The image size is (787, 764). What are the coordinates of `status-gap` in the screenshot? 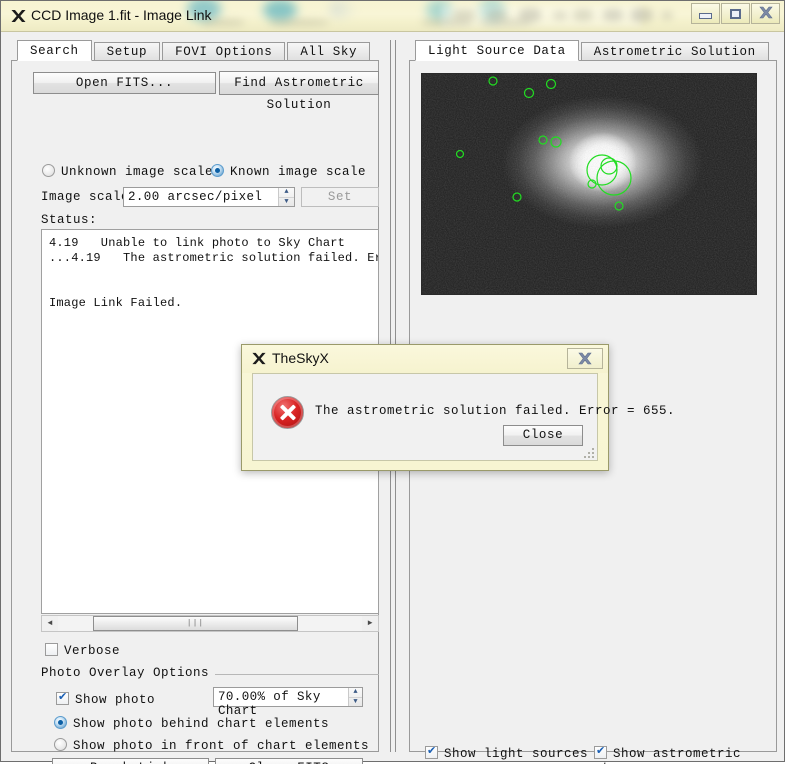 It's located at (210, 281).